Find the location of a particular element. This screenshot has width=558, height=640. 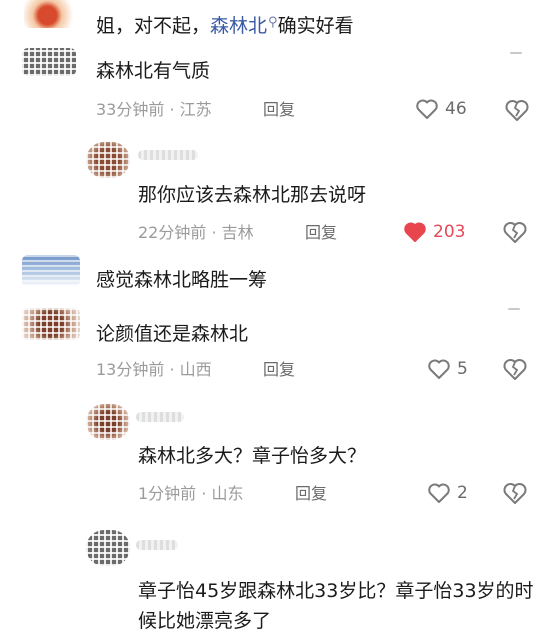

comment-location: 山西 is located at coordinates (195, 369).